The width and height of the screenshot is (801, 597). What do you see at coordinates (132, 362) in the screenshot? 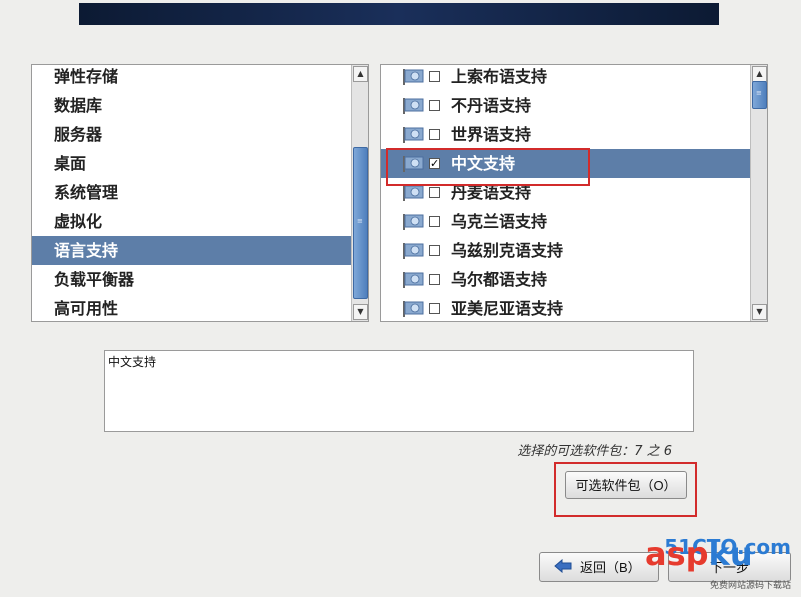
I see `package-description-text: 中文支持` at bounding box center [132, 362].